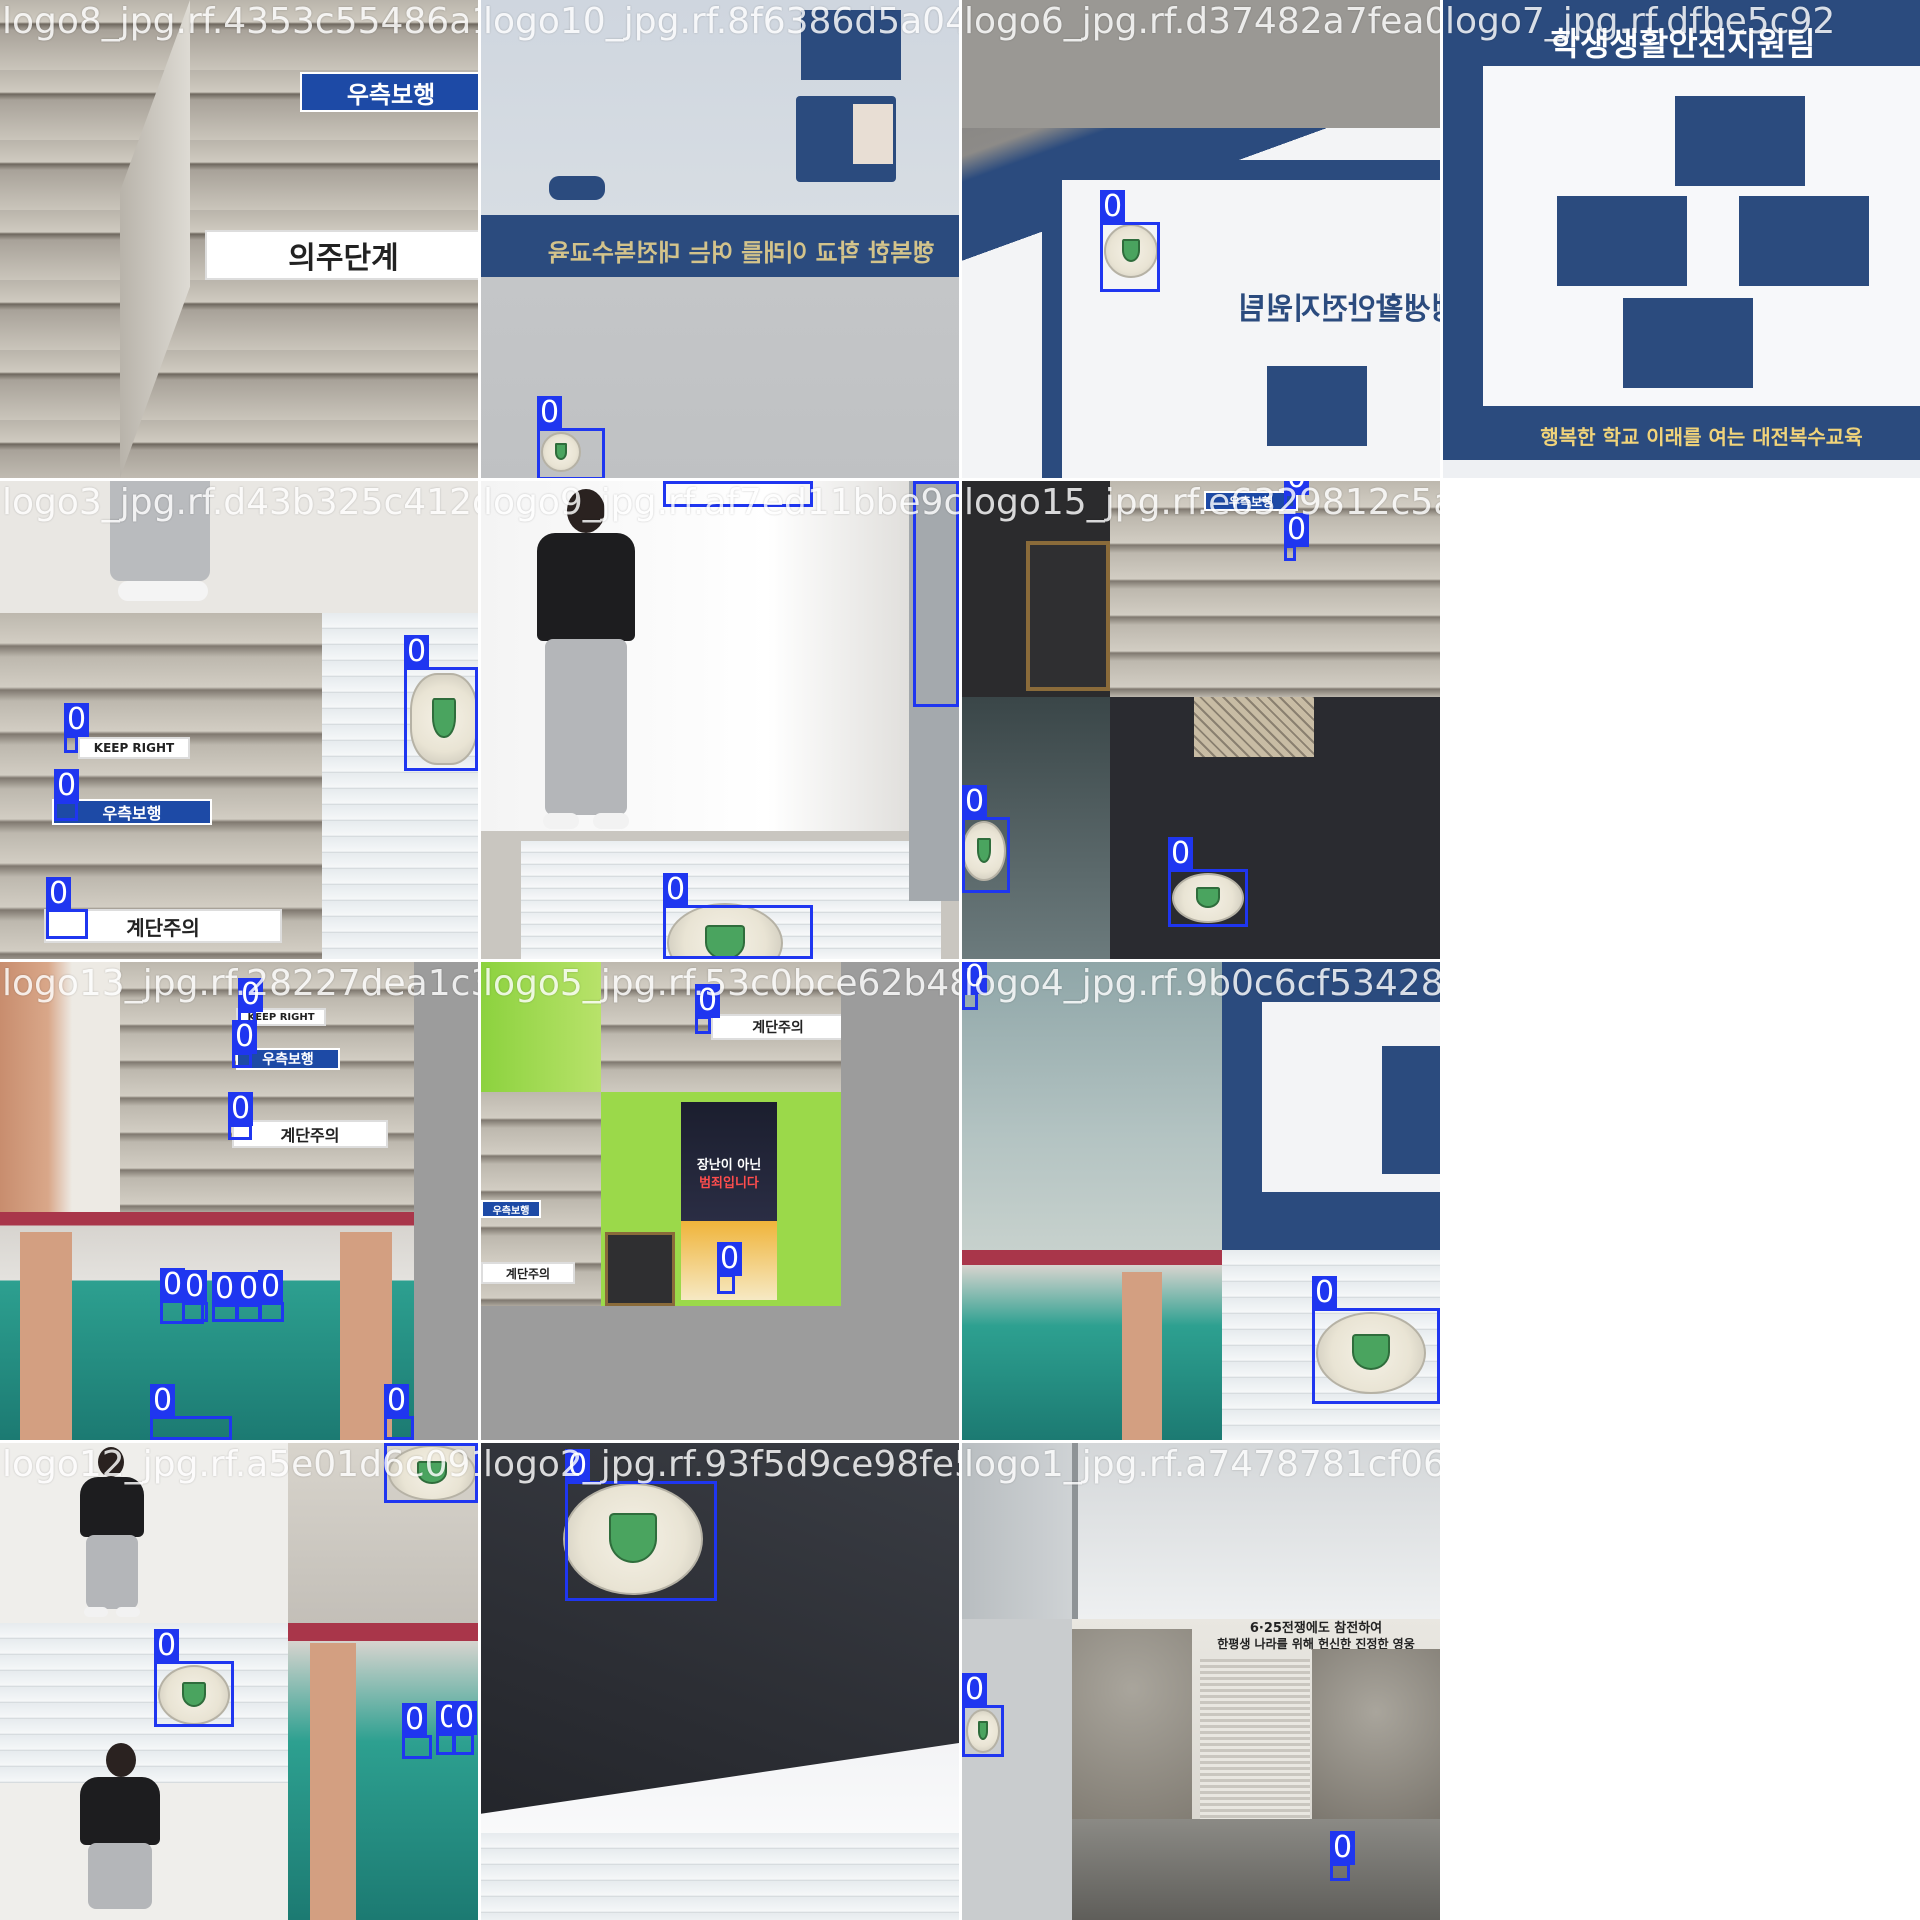 This screenshot has height=1920, width=1920. What do you see at coordinates (446, 1201) in the screenshot?
I see `side-gray` at bounding box center [446, 1201].